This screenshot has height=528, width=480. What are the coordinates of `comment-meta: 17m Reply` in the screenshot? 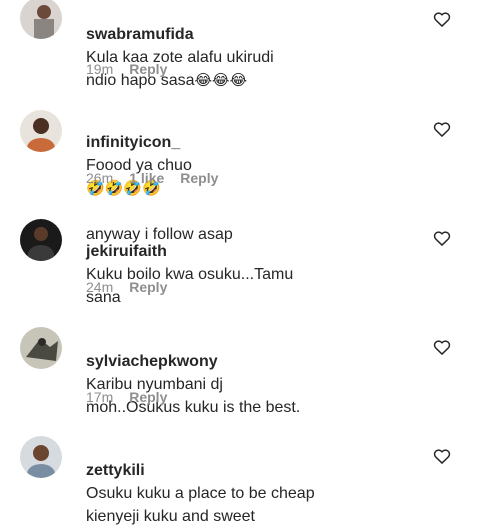 It's located at (126, 397).